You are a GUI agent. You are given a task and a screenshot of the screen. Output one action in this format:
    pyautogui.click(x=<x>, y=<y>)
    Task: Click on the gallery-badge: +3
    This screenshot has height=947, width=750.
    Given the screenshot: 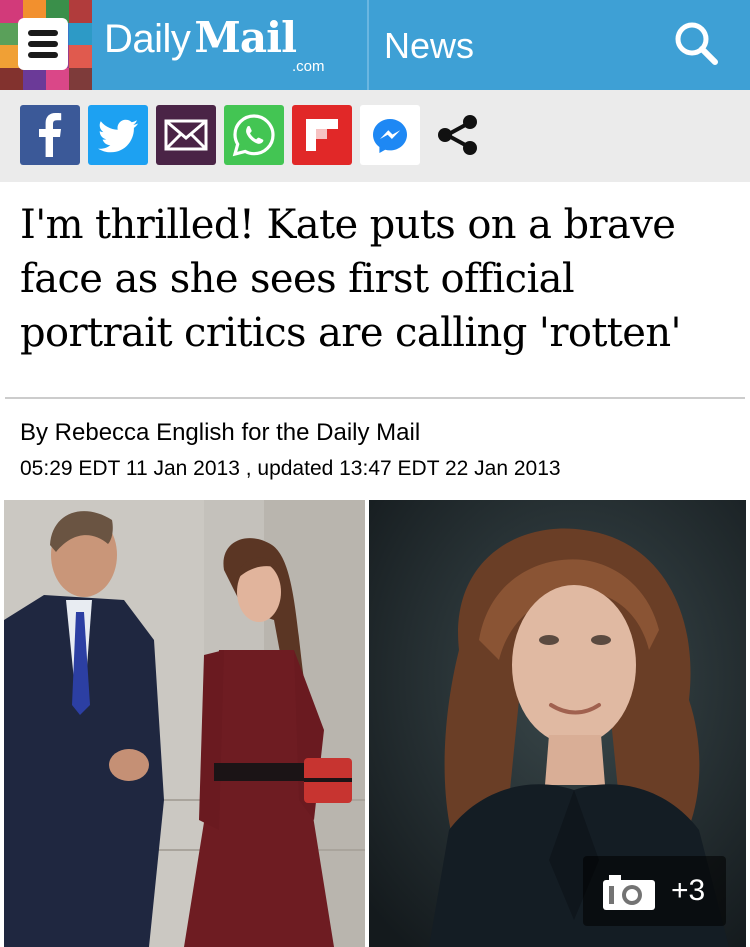 What is the action you would take?
    pyautogui.click(x=654, y=891)
    